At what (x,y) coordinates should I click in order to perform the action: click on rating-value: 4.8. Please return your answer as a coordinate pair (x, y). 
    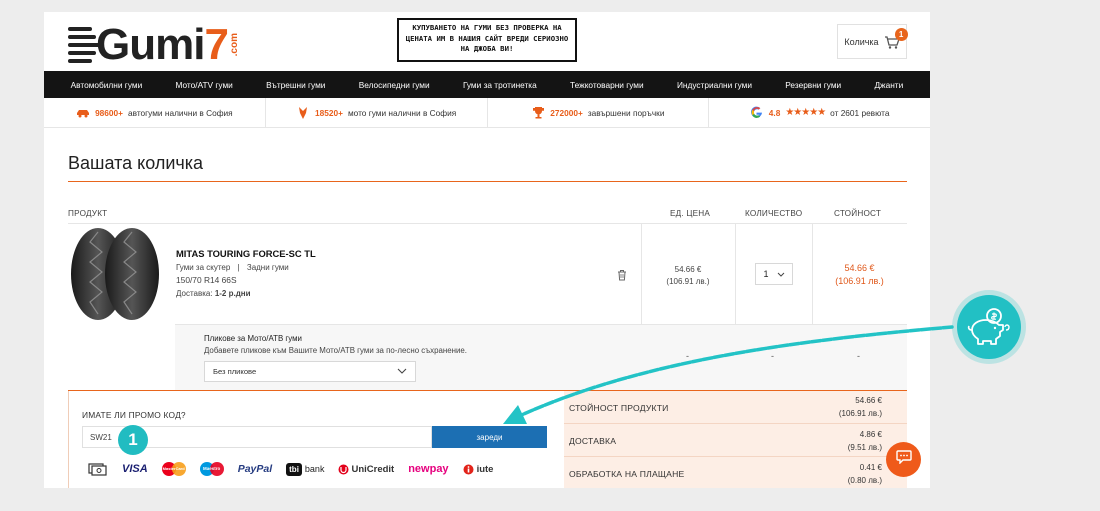
    Looking at the image, I should click on (774, 112).